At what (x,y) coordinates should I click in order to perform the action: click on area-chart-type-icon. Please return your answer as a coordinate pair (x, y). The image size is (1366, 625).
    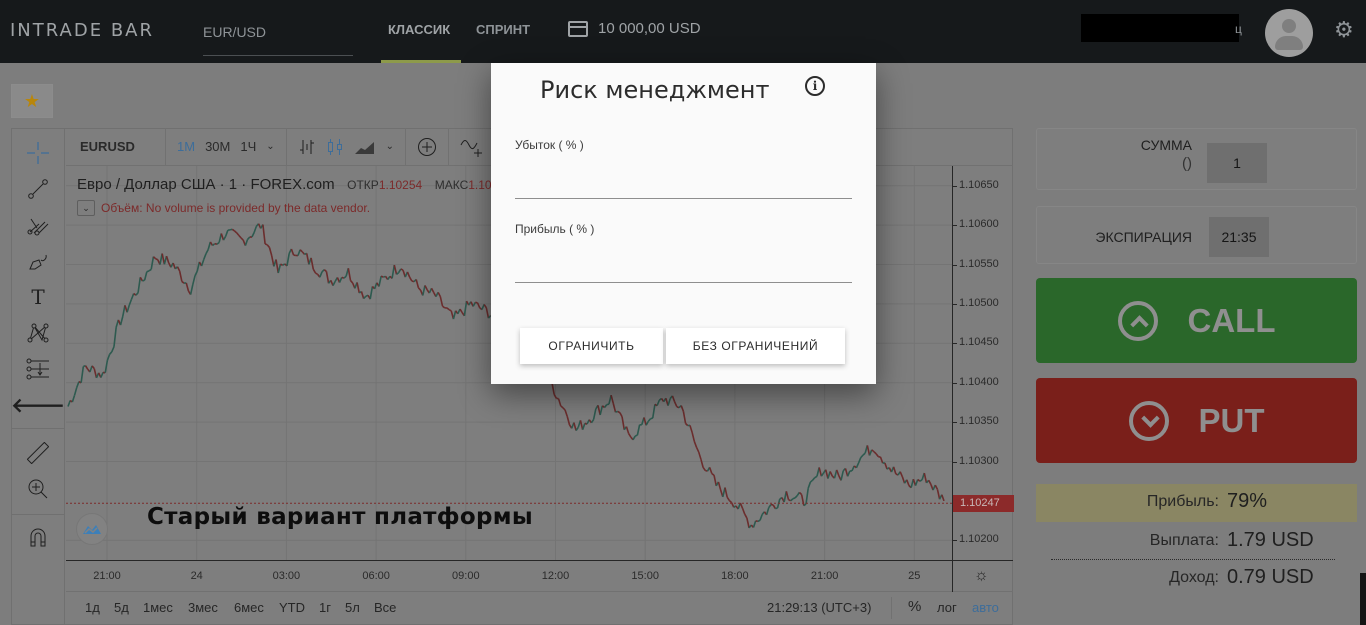
    Looking at the image, I should click on (365, 147).